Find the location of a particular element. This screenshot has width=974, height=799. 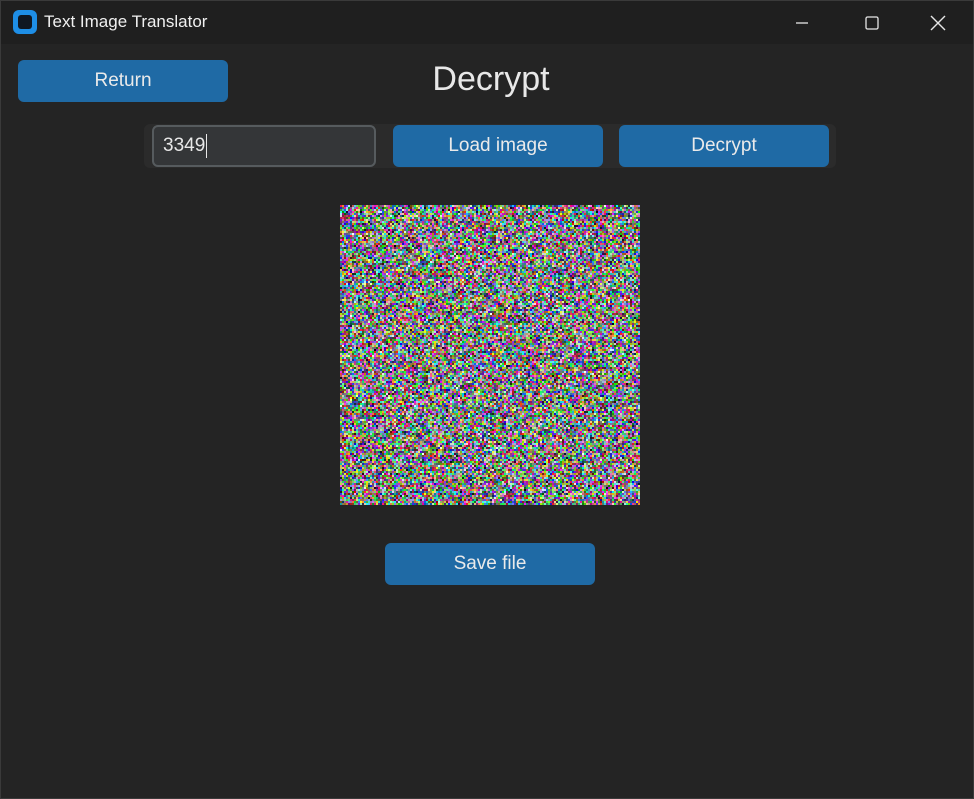

window-title: Text Image Translator is located at coordinates (126, 21).